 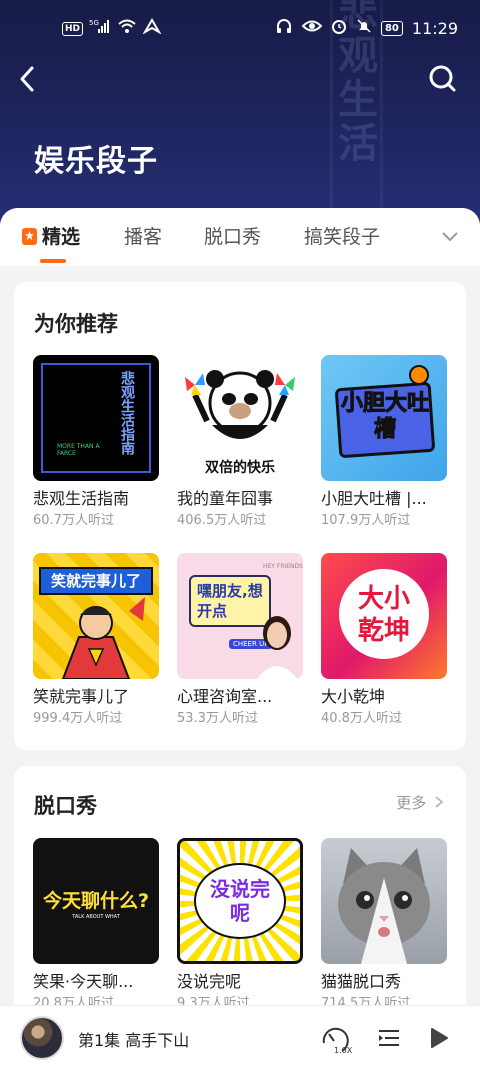 I want to click on tab-label: 精选, so click(x=61, y=237).